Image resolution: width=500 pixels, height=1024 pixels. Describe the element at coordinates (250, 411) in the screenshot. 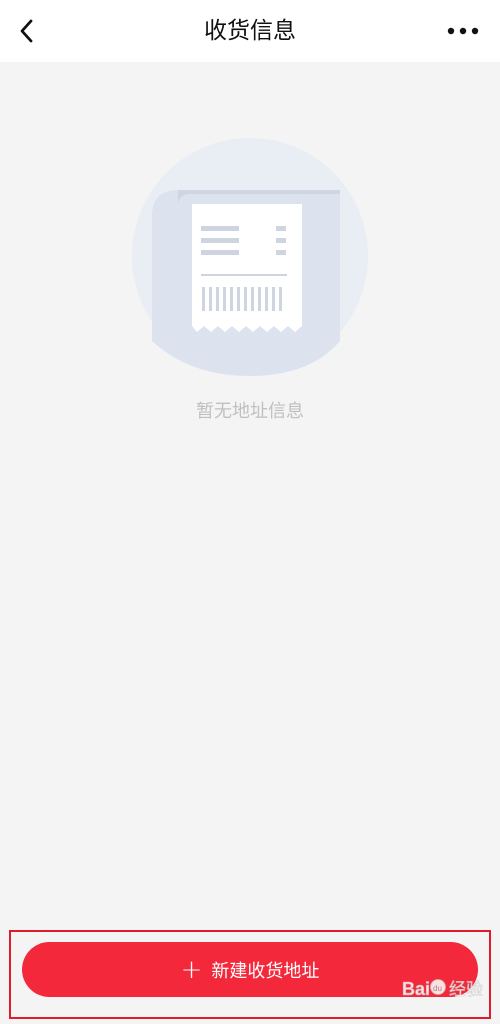

I see `empty-address-message: 暂无地址信息` at that location.